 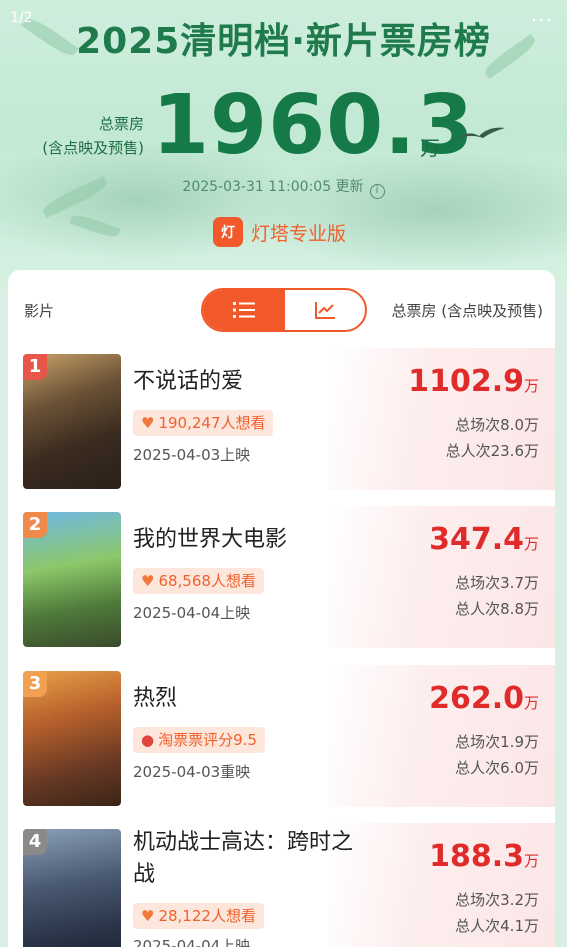 I want to click on brand-name: 灯塔专业版, so click(x=299, y=233).